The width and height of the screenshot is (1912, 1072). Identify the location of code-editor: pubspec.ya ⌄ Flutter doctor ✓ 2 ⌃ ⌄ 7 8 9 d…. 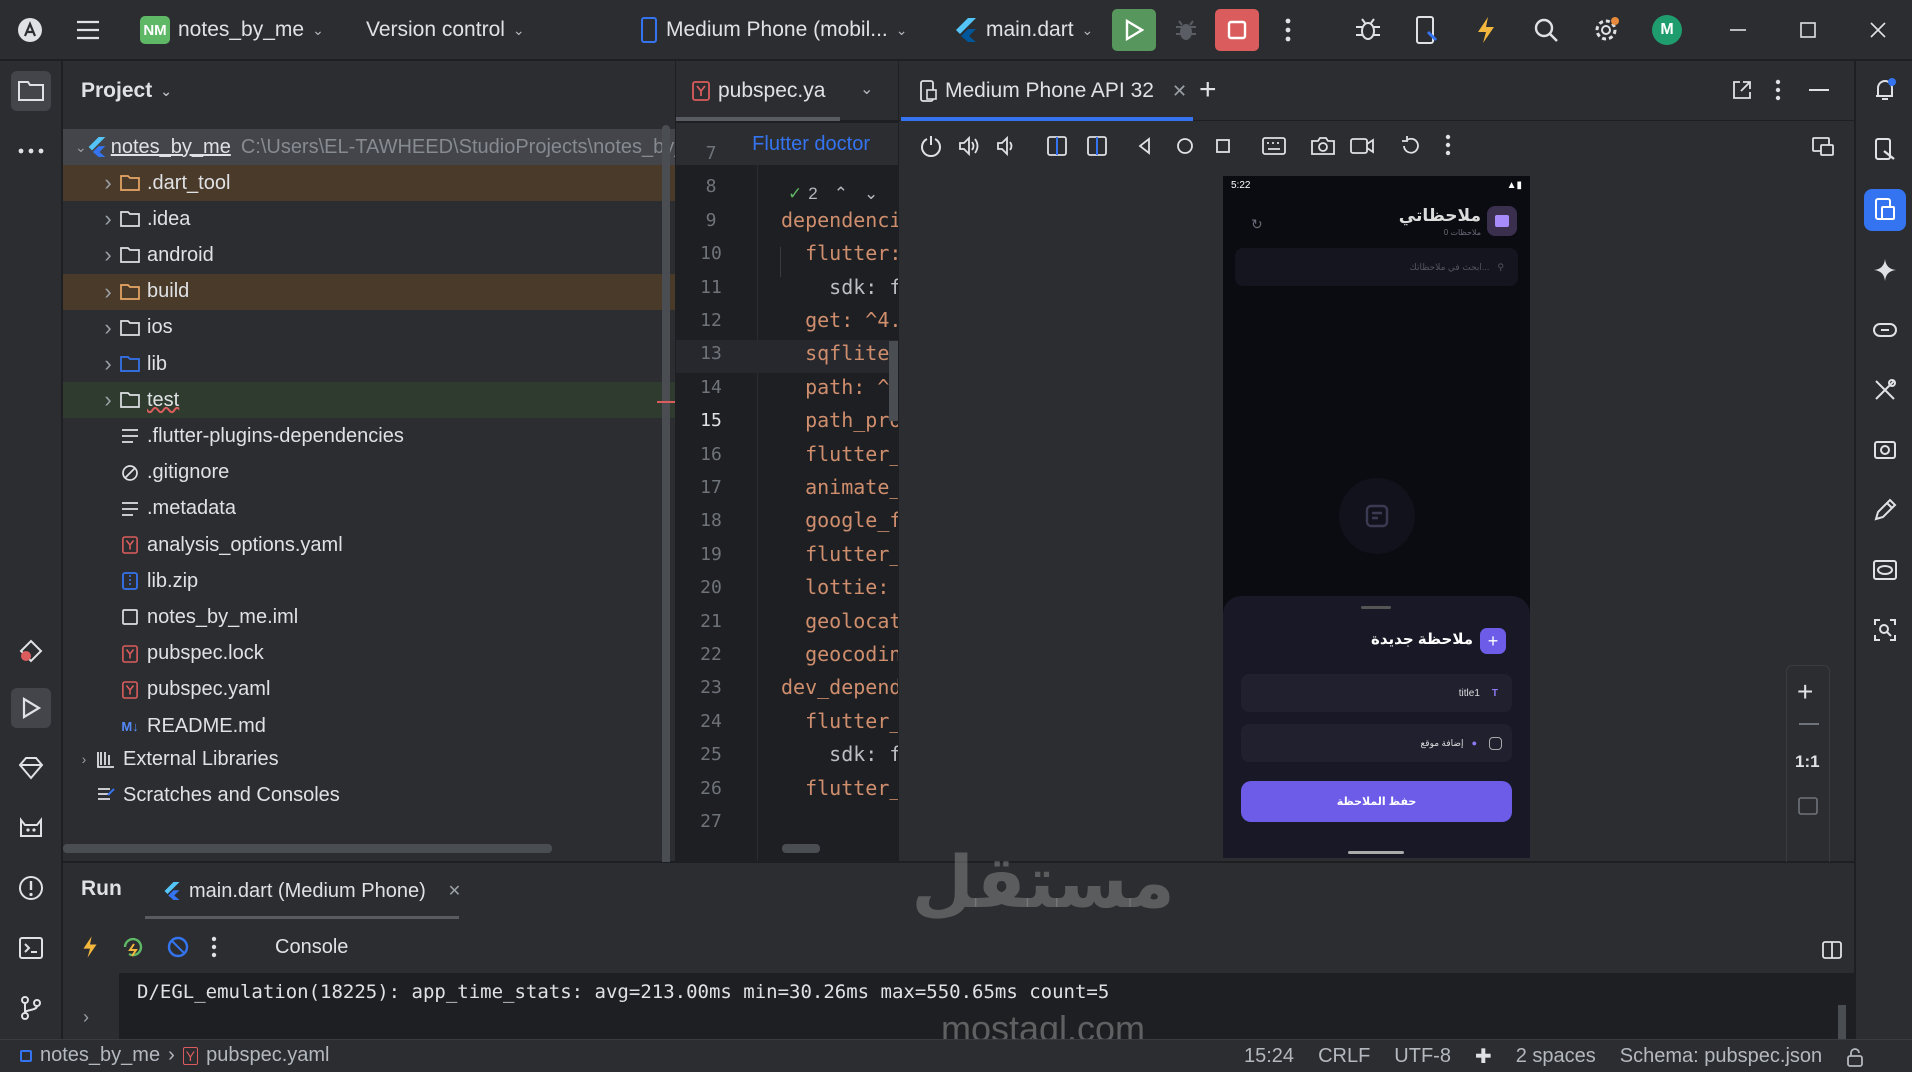
(787, 461).